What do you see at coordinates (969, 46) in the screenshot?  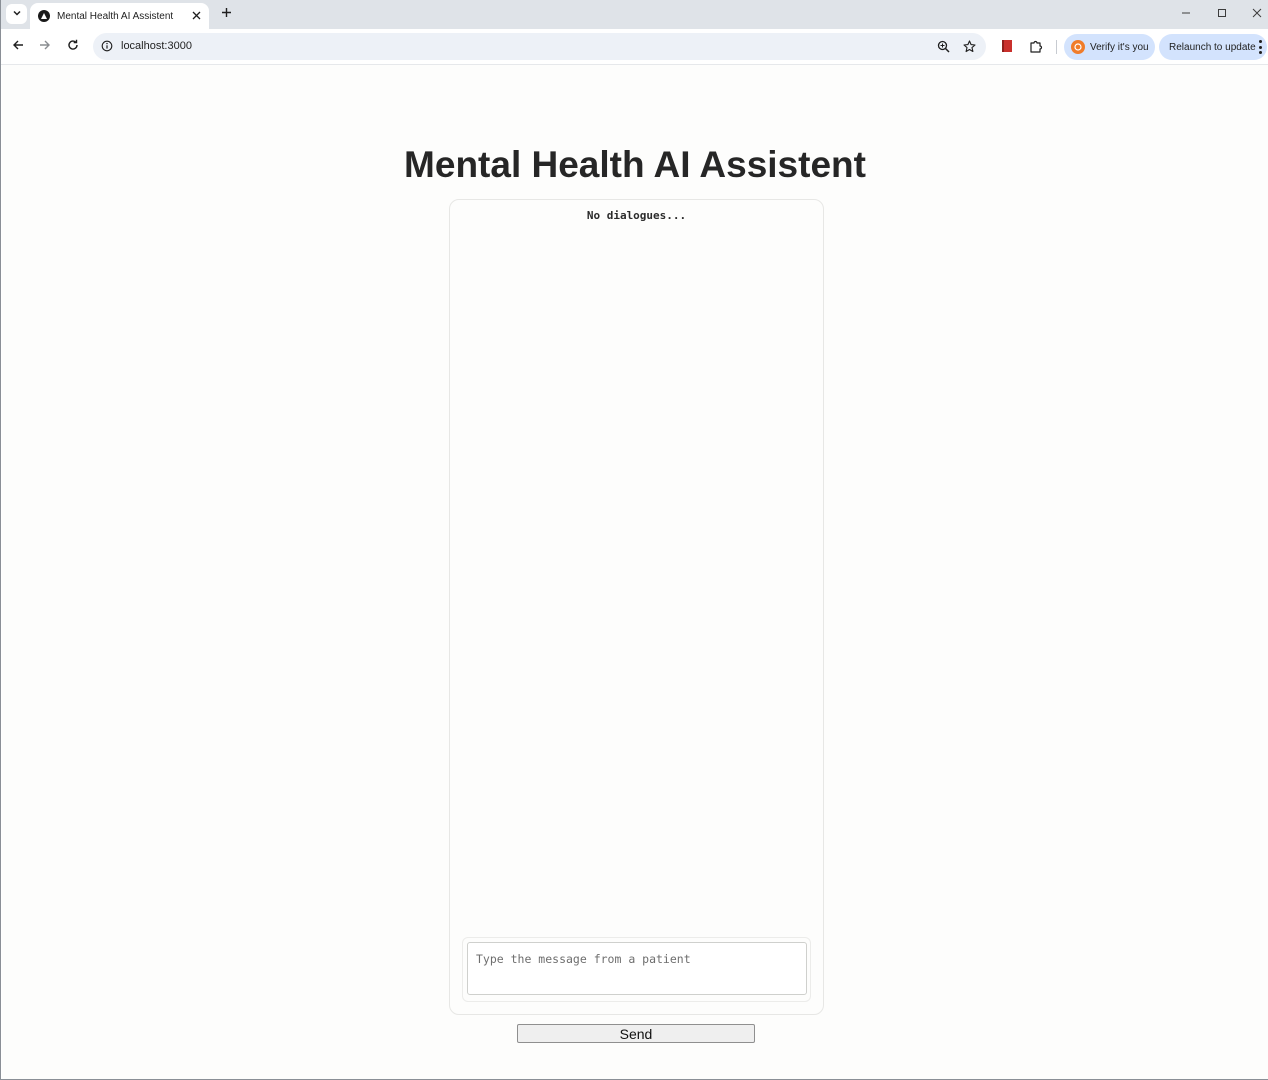 I see `star-icon` at bounding box center [969, 46].